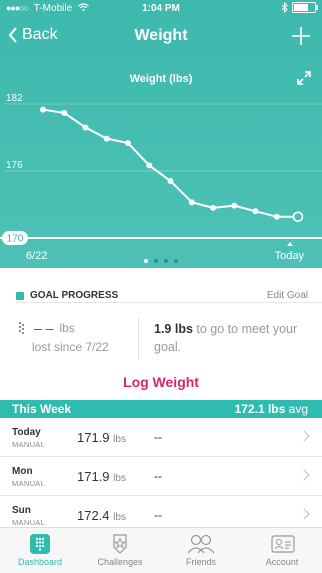  What do you see at coordinates (161, 259) in the screenshot?
I see `chart-pager` at bounding box center [161, 259].